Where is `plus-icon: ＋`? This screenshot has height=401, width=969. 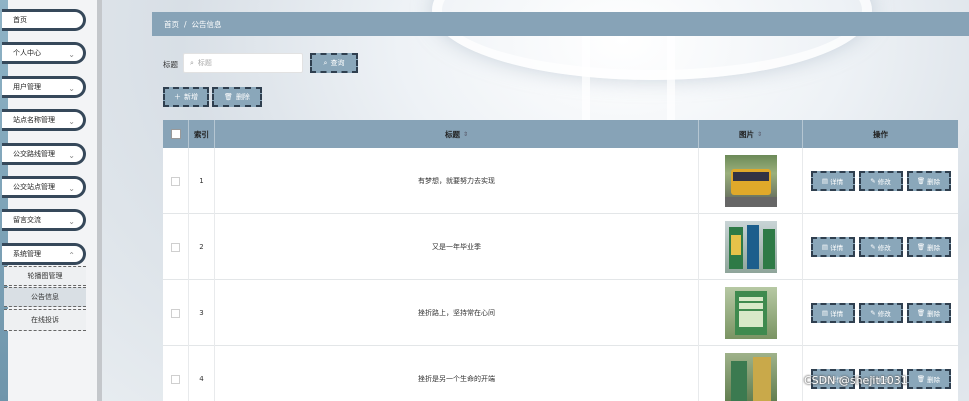
plus-icon: ＋ is located at coordinates (177, 97).